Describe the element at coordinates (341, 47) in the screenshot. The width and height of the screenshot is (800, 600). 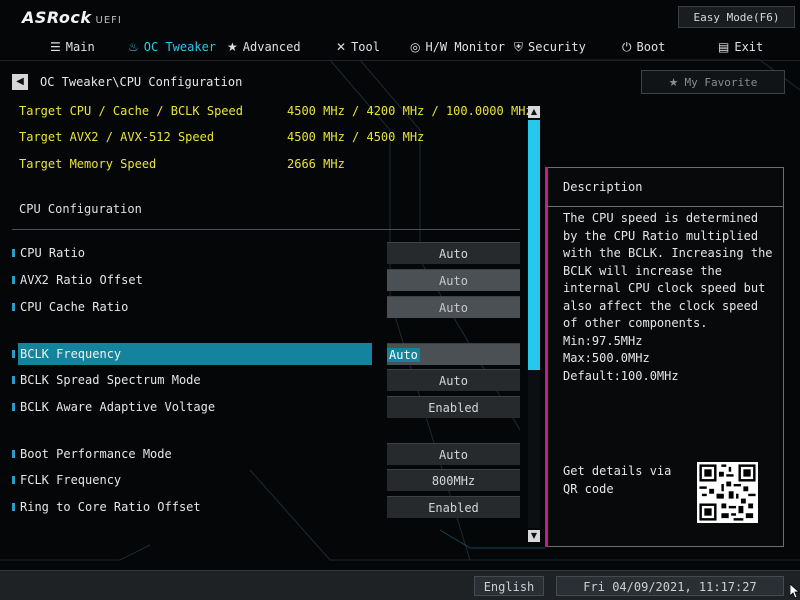
I see `tools-icon: ✕` at that location.